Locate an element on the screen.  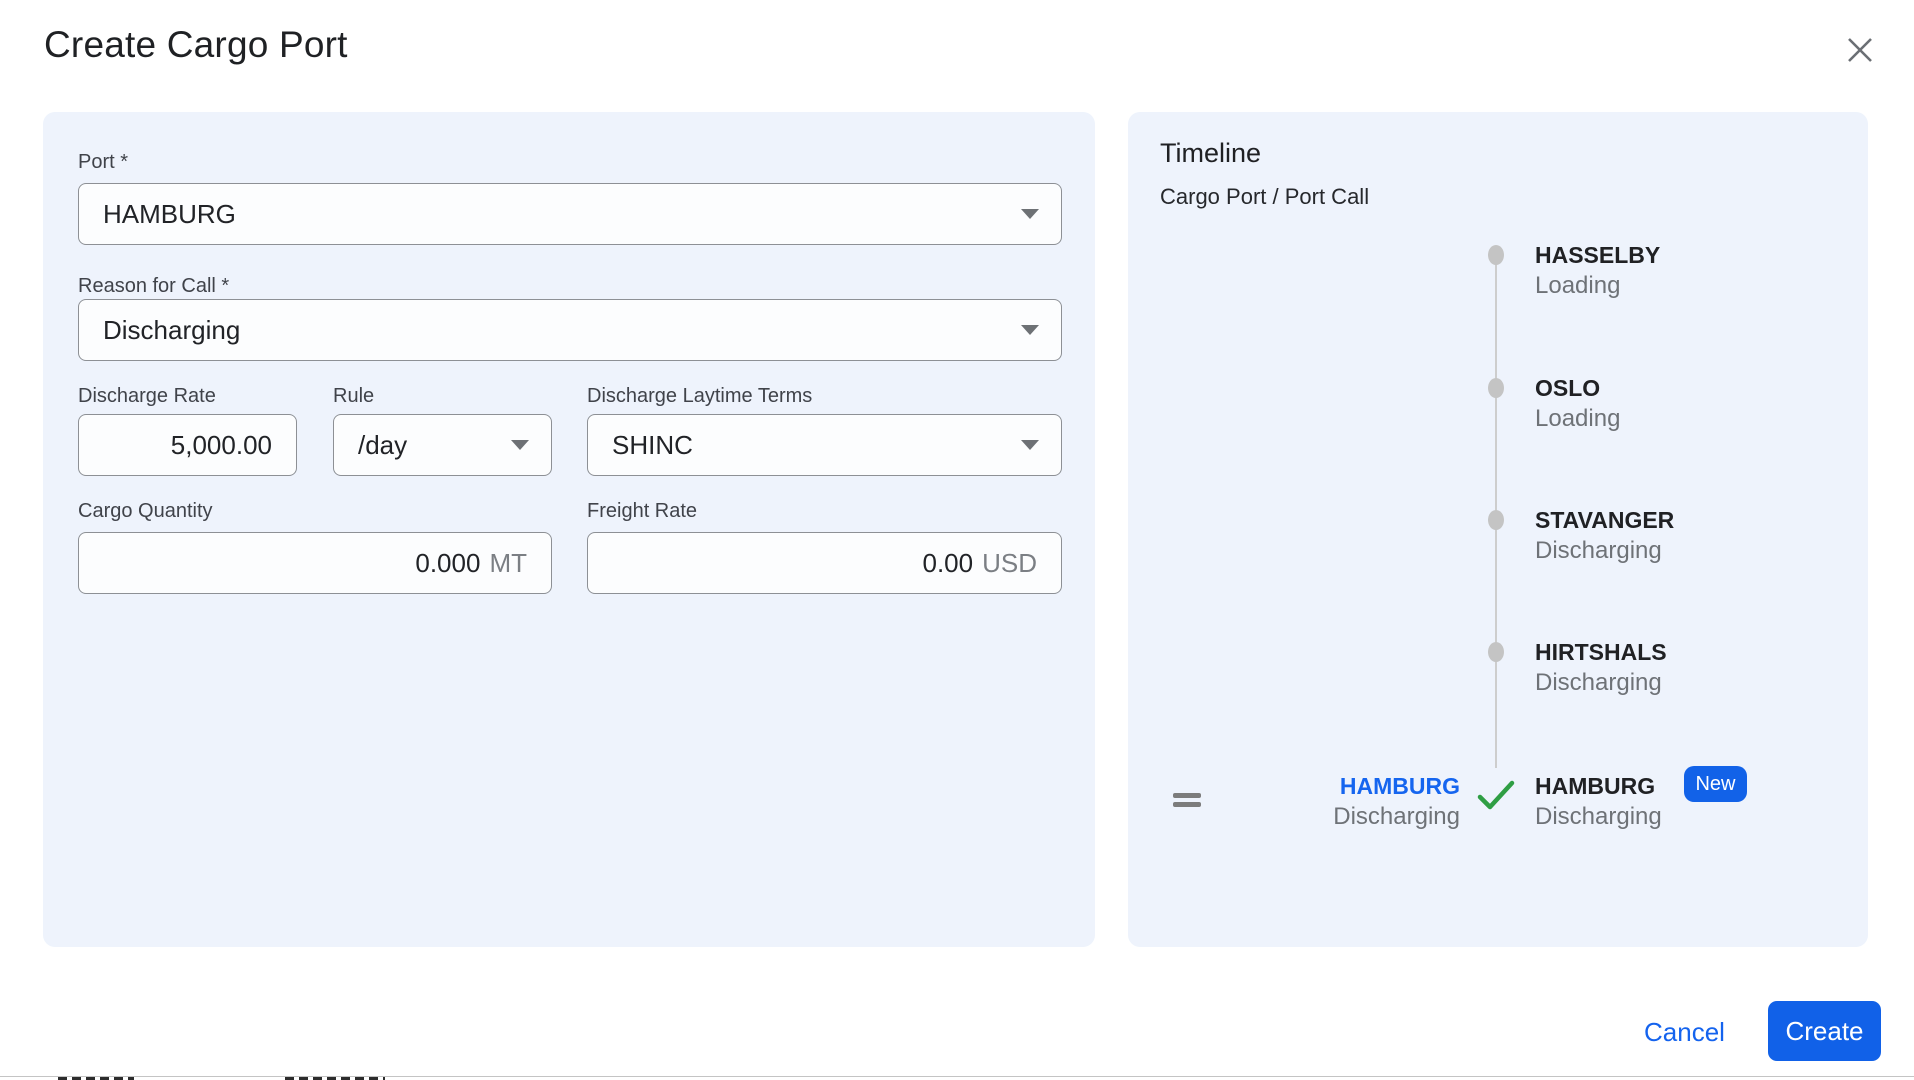
port-select: HAMBURG is located at coordinates (570, 214).